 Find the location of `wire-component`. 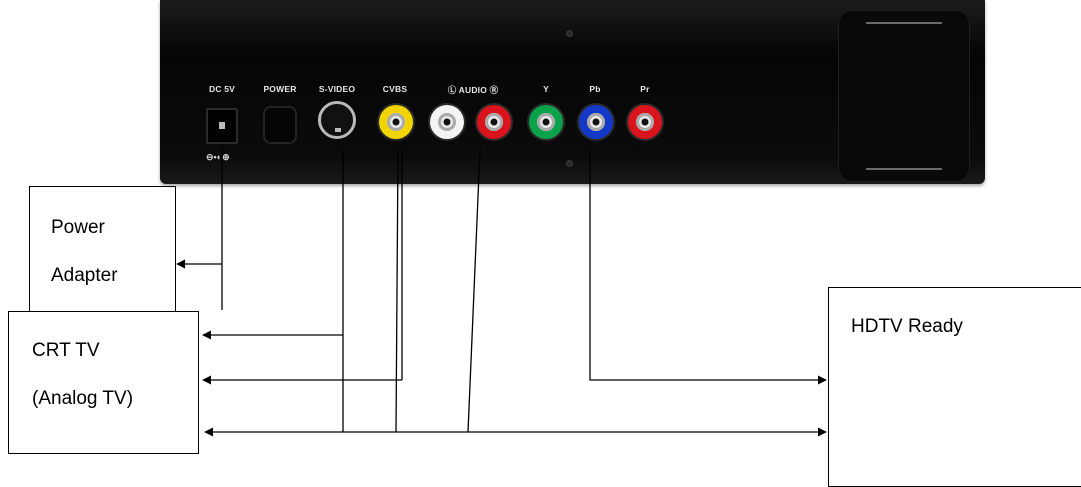

wire-component is located at coordinates (708, 267).